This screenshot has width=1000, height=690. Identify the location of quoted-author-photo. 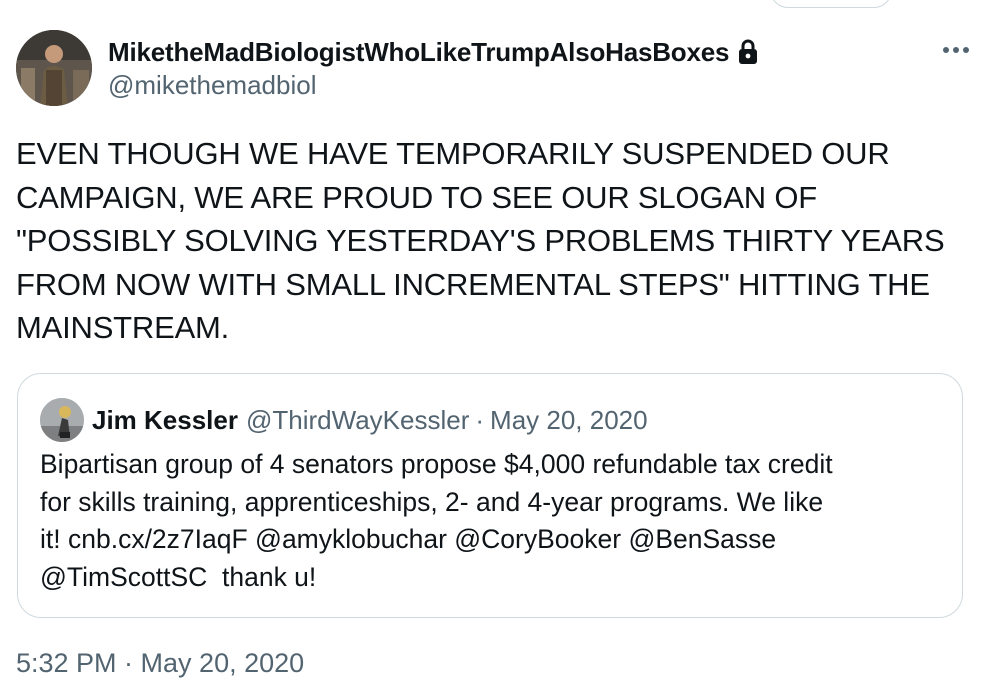
(62, 420).